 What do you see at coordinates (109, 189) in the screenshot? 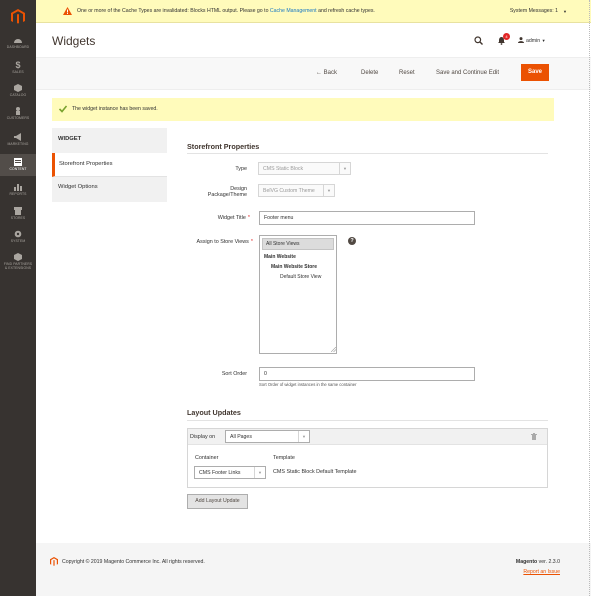
I see `tab-widget-options: Widget Options` at bounding box center [109, 189].